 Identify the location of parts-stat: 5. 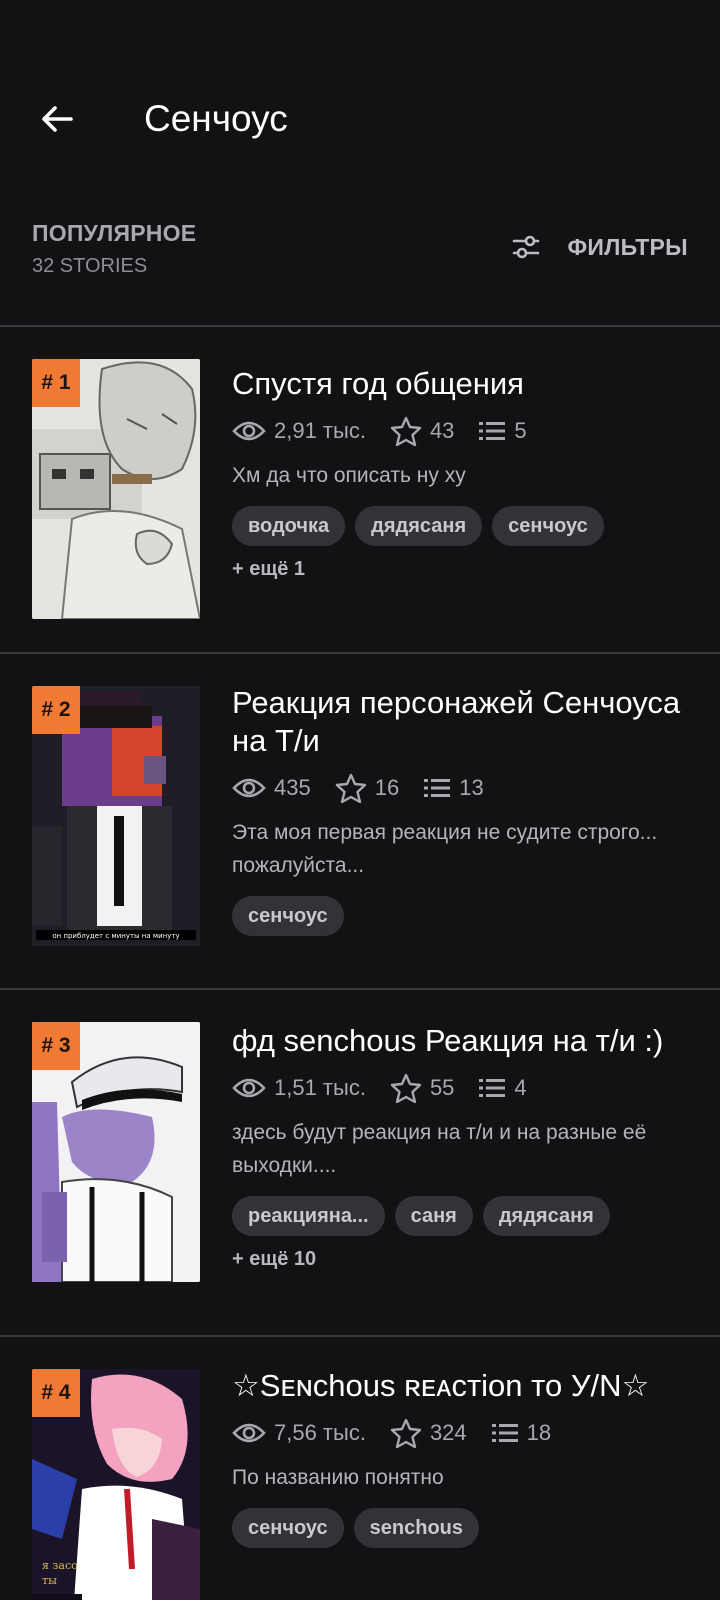
(502, 431).